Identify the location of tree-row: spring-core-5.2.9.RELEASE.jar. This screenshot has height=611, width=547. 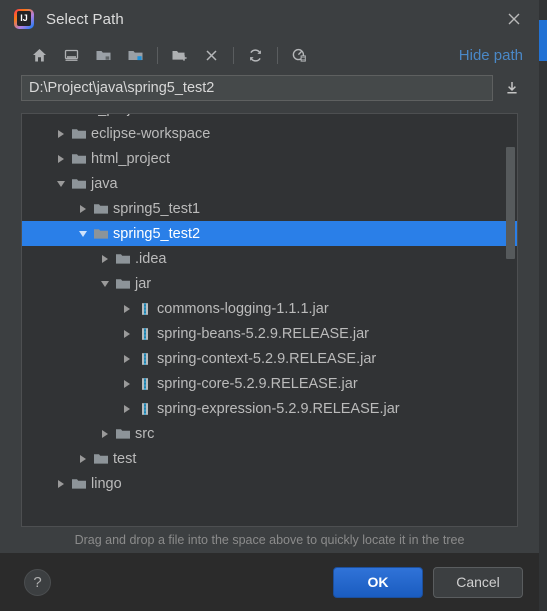
(269, 383).